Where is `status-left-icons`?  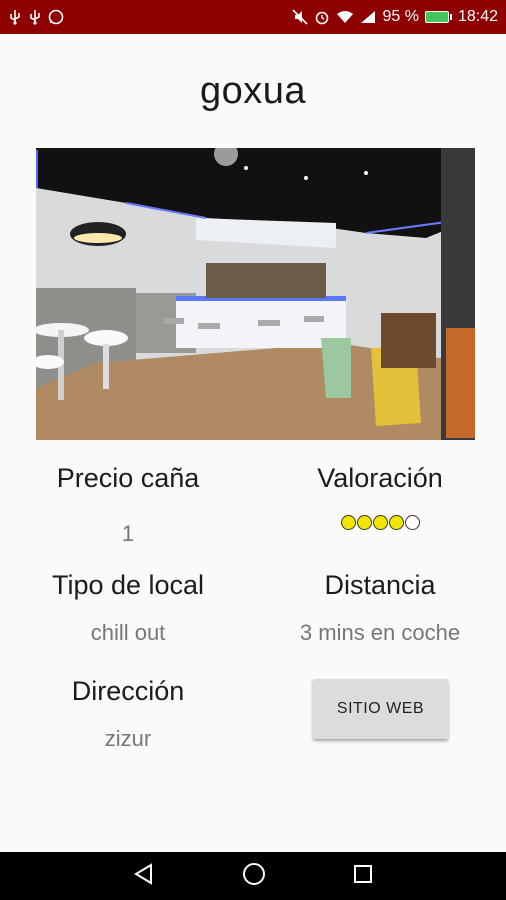 status-left-icons is located at coordinates (36, 17).